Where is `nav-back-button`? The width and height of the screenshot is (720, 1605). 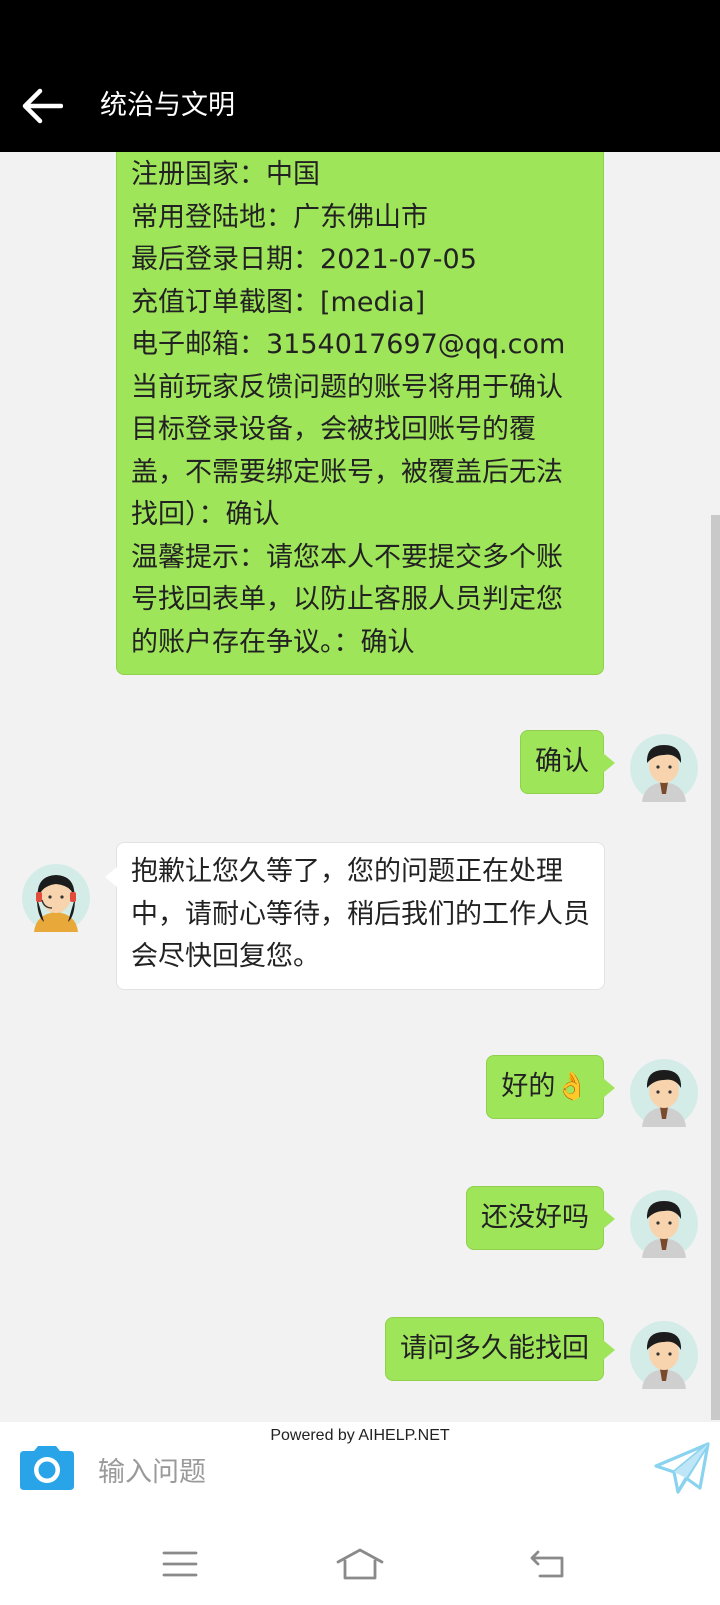 nav-back-button is located at coordinates (548, 1564).